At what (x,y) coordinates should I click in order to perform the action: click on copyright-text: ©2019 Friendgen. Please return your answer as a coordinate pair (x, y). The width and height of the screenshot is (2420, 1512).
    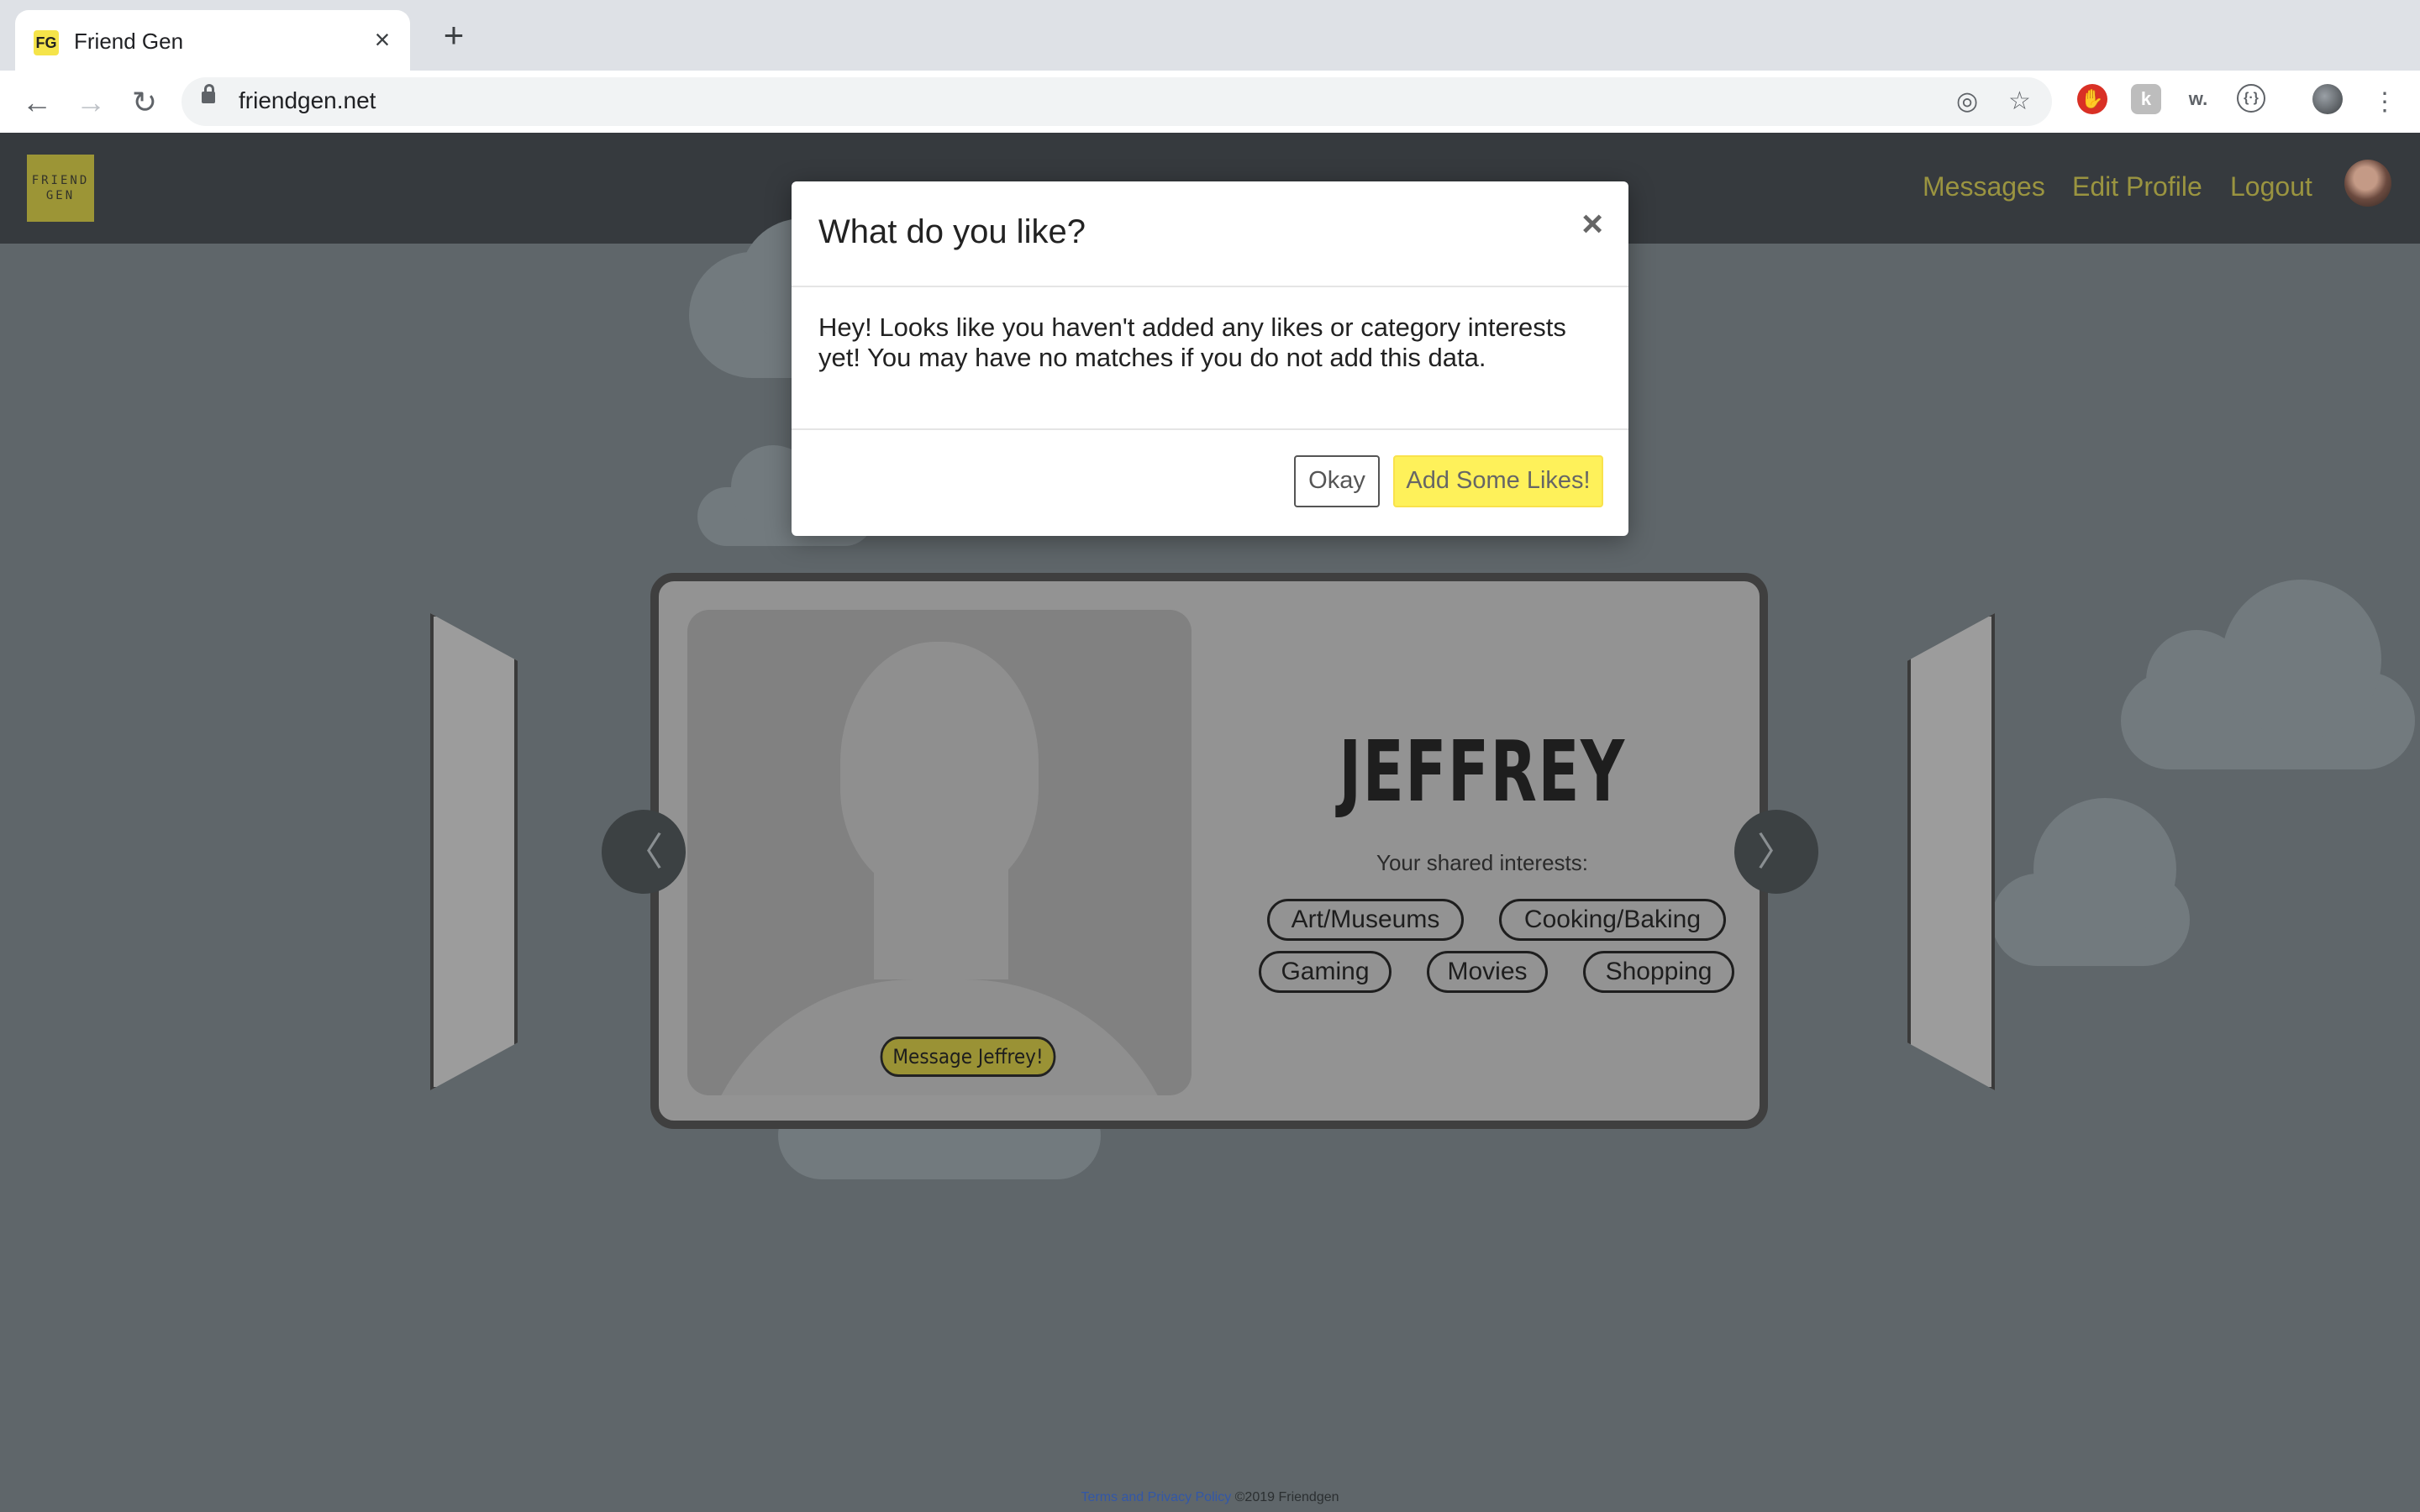
    Looking at the image, I should click on (1286, 1497).